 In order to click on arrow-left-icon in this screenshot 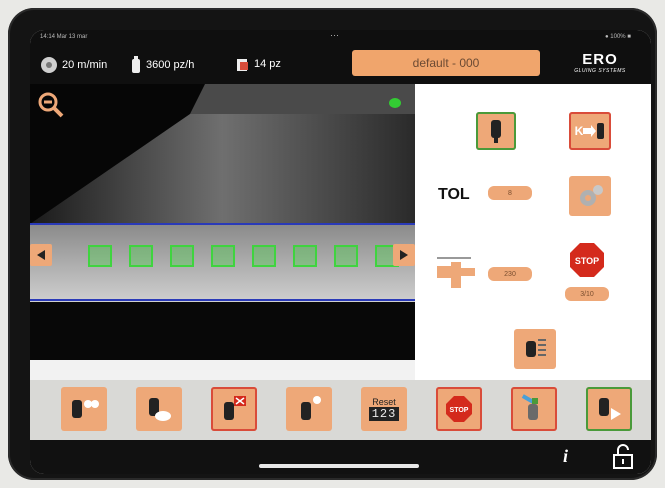, I will do `click(41, 255)`.